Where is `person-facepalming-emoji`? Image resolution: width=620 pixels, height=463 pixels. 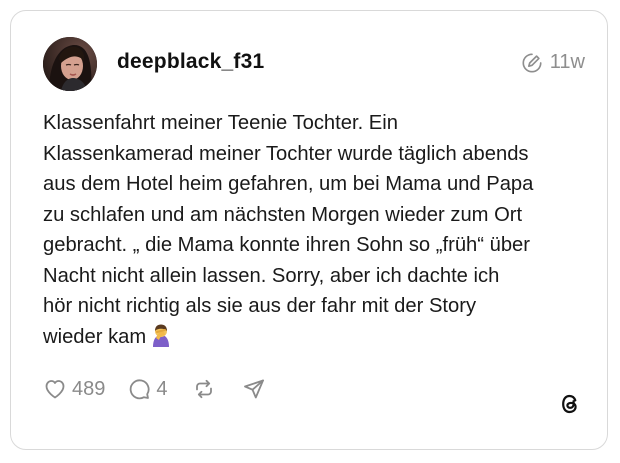
person-facepalming-emoji is located at coordinates (161, 340).